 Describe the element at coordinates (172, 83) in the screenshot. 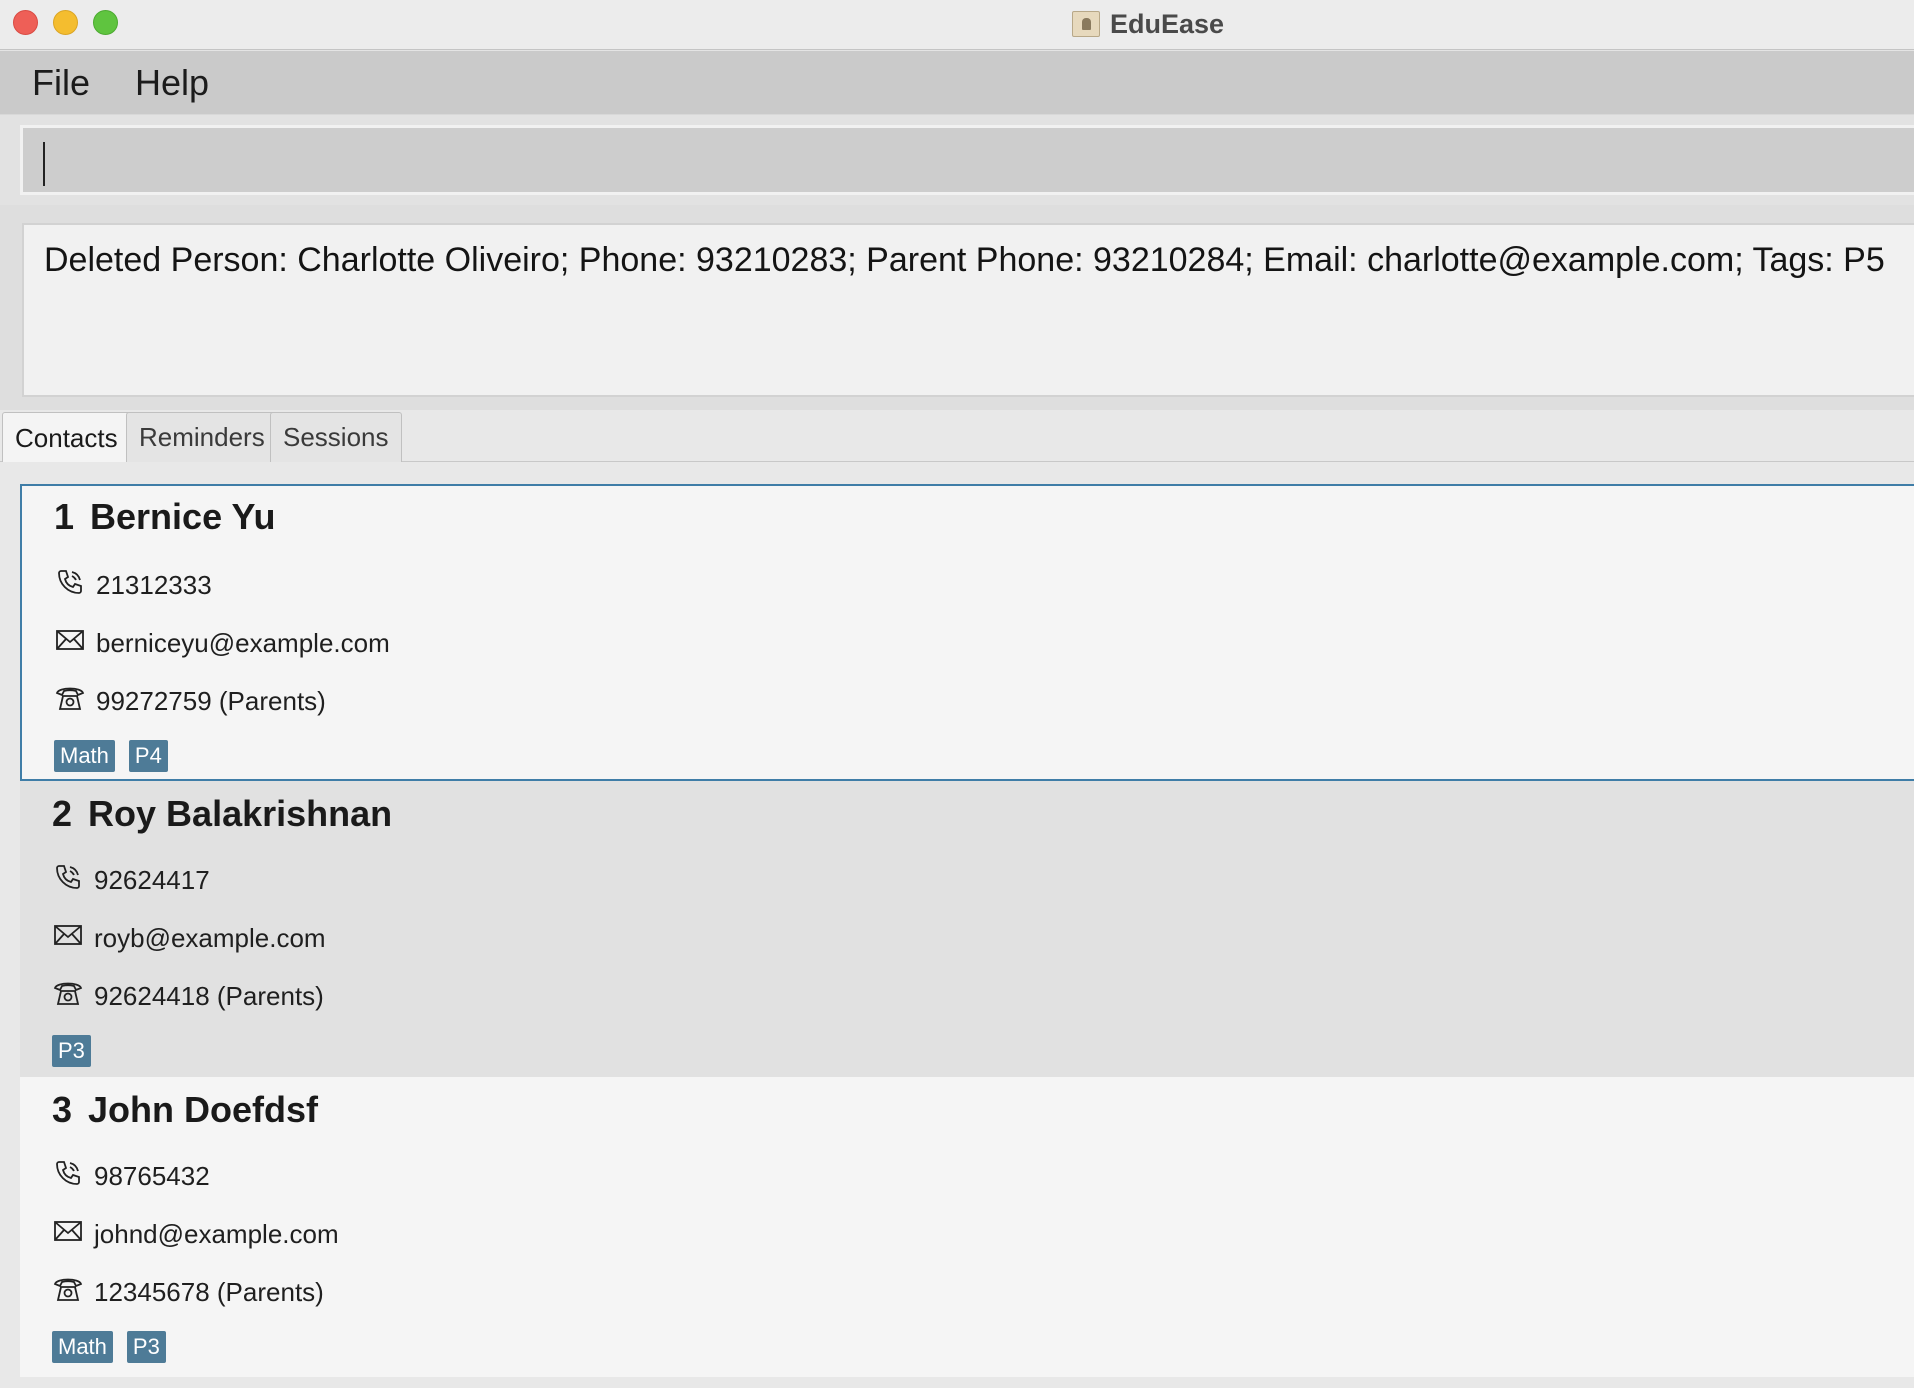

I see `menu-help: Help` at that location.